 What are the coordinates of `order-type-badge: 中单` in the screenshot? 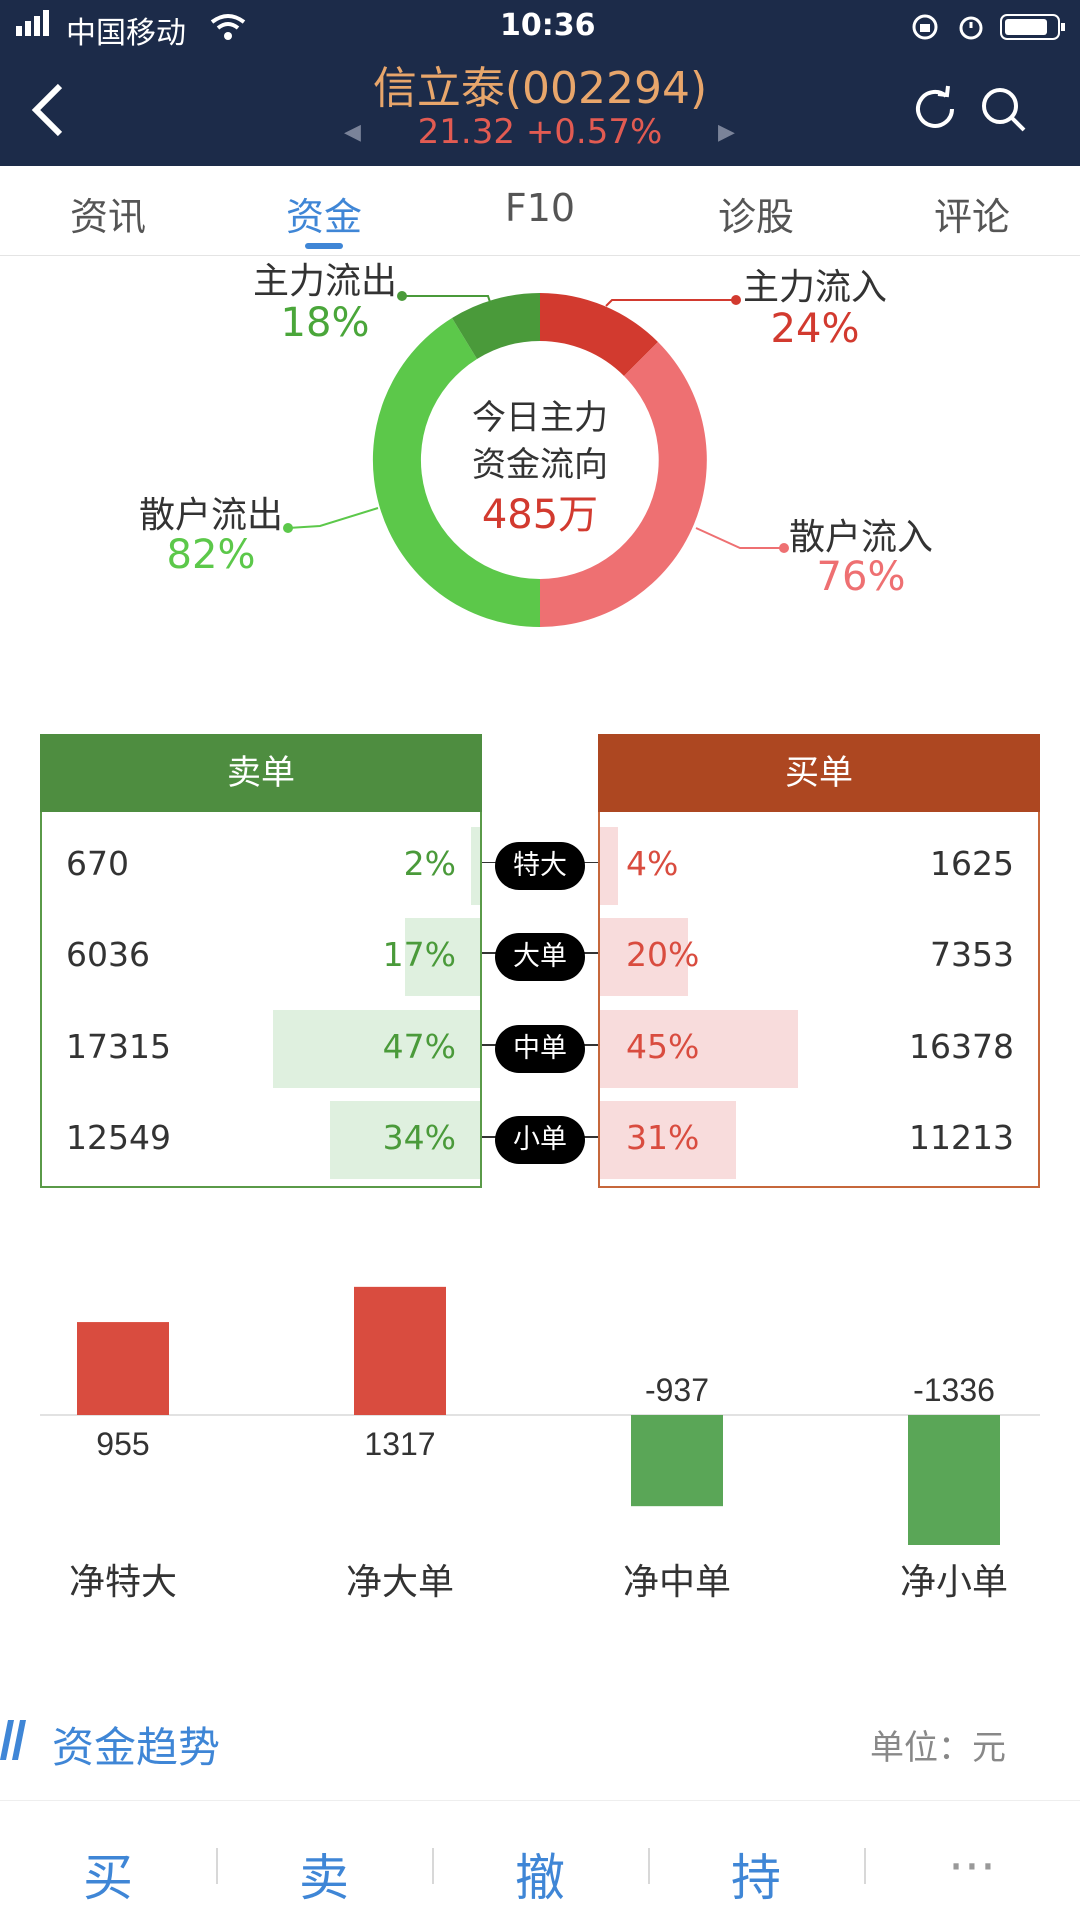 It's located at (540, 1048).